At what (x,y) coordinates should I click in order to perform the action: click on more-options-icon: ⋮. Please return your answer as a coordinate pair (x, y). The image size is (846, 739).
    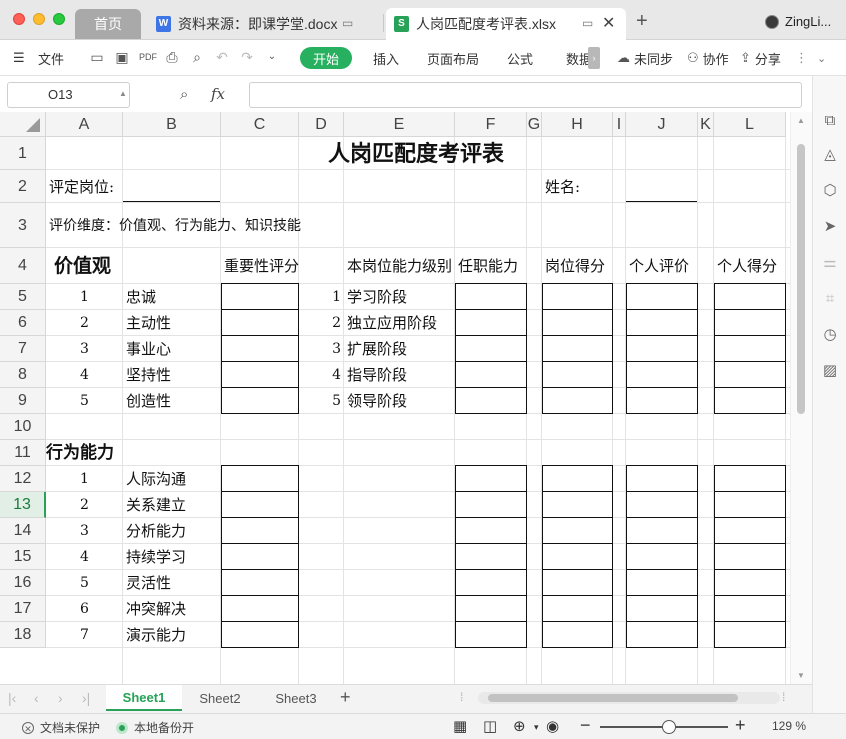
    Looking at the image, I should click on (801, 58).